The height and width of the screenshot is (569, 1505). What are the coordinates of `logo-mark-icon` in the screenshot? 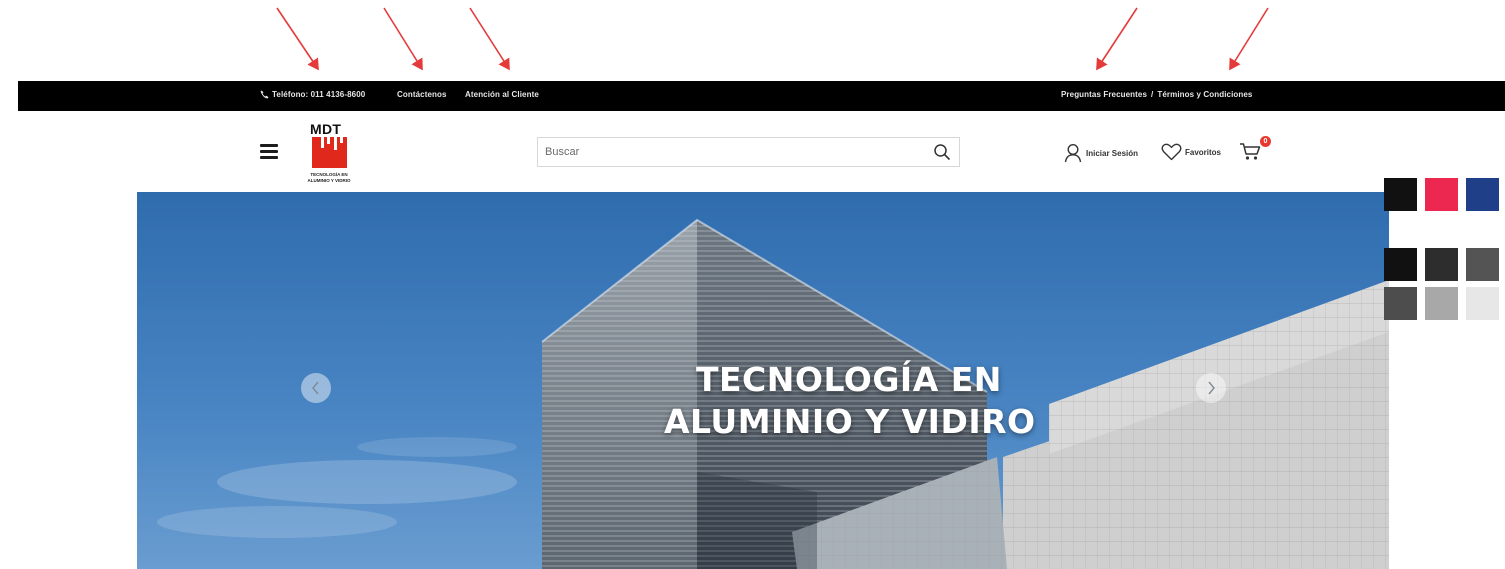 It's located at (329, 152).